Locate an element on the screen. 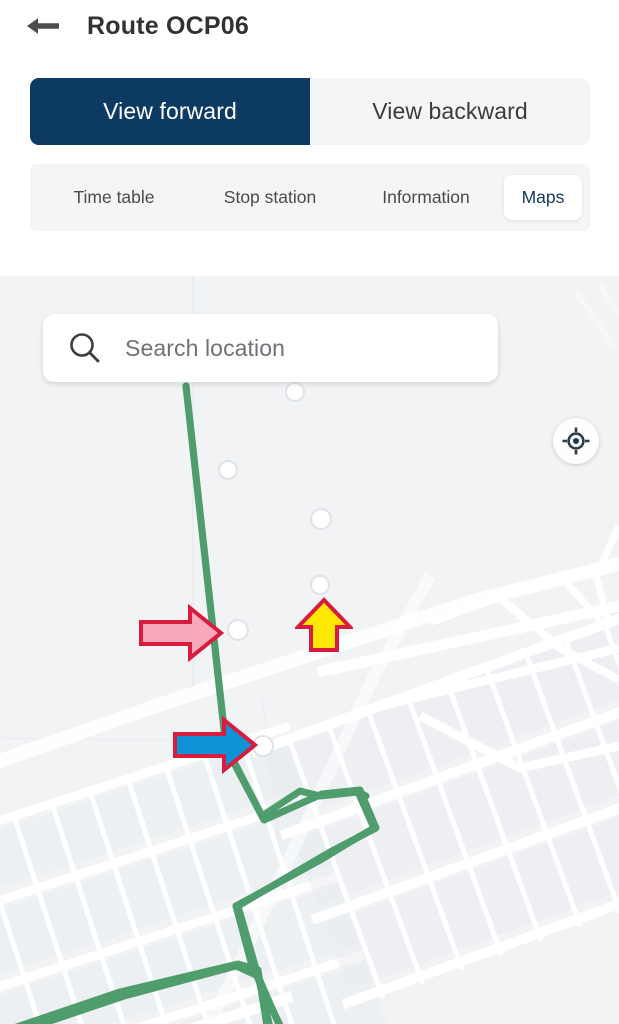  tab-stop-station: Stop station is located at coordinates (270, 198).